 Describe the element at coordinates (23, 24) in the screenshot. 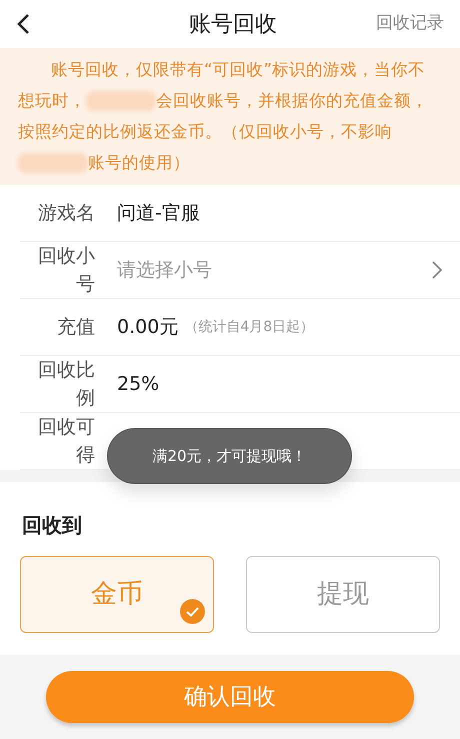

I see `back-icon` at that location.